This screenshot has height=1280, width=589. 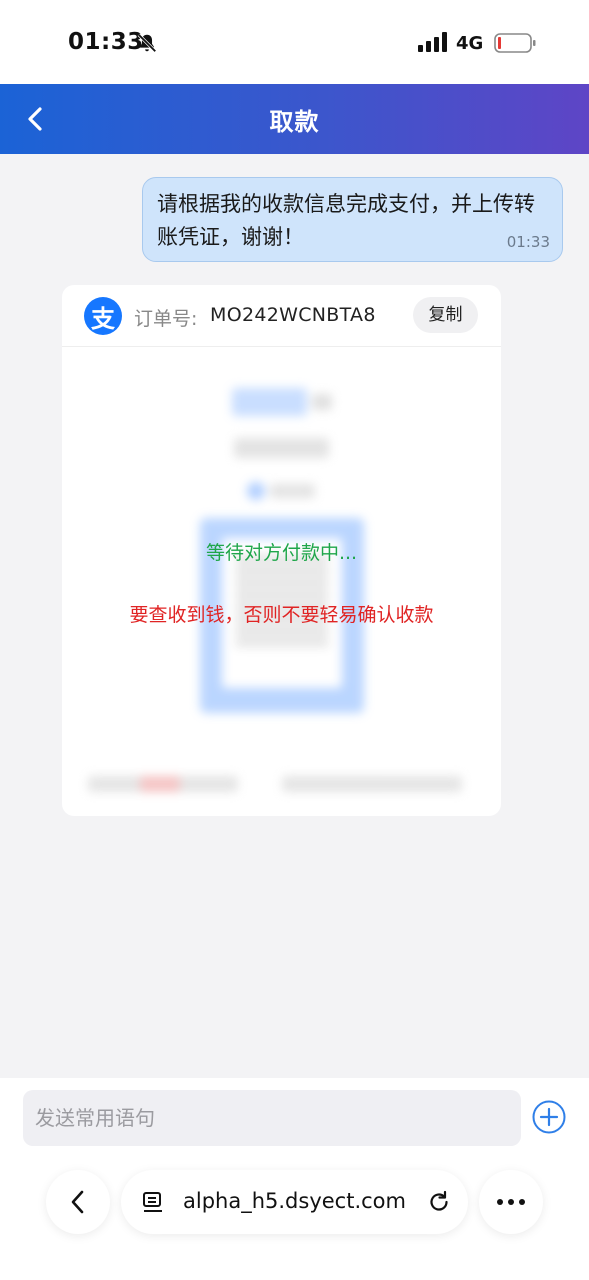 What do you see at coordinates (281, 448) in the screenshot?
I see `blurred-account-name` at bounding box center [281, 448].